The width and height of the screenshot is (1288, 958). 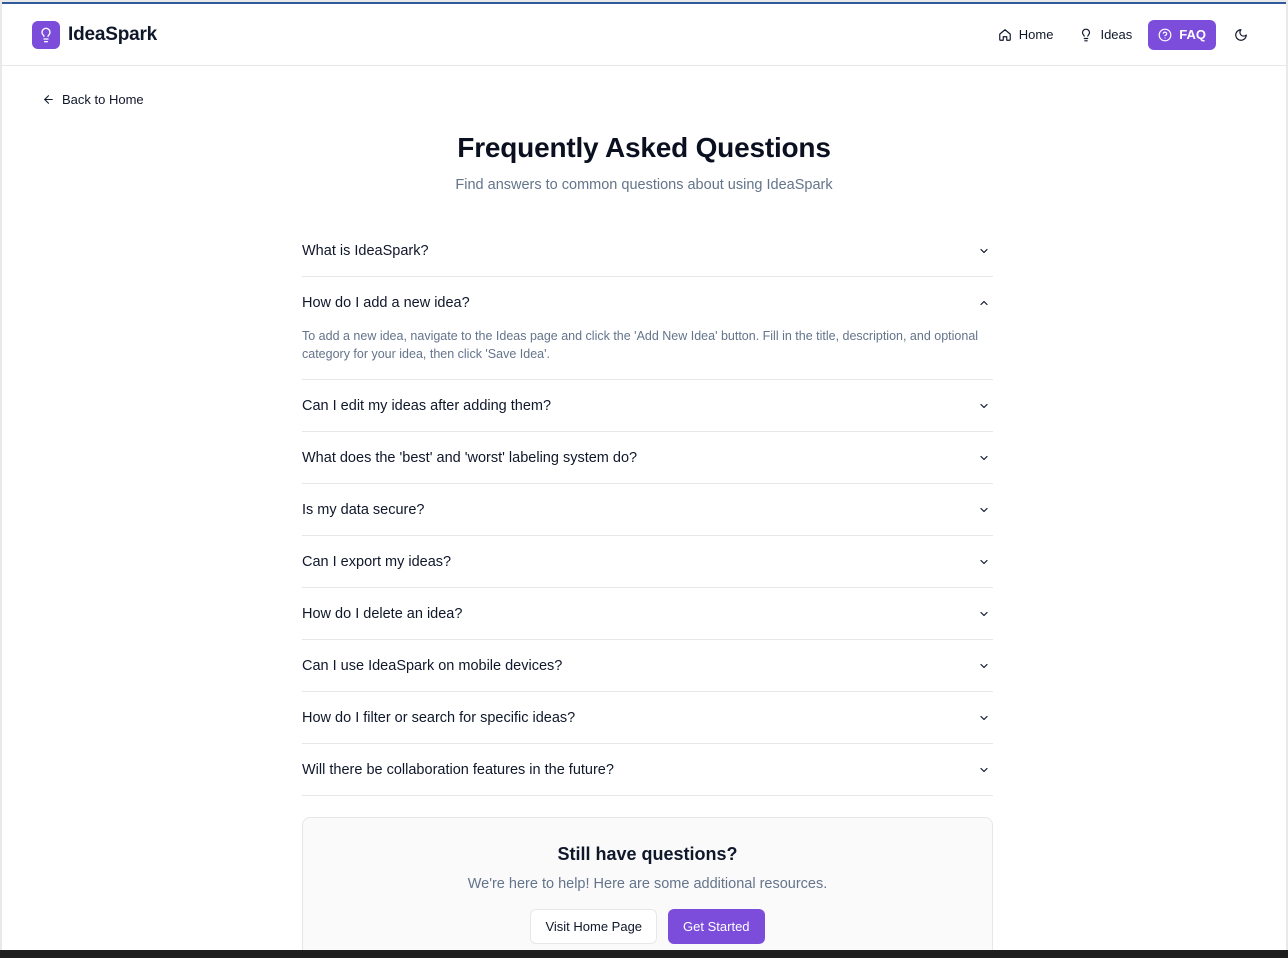 I want to click on faq-question-delete-idea: How do I delete an idea?, so click(x=647, y=613).